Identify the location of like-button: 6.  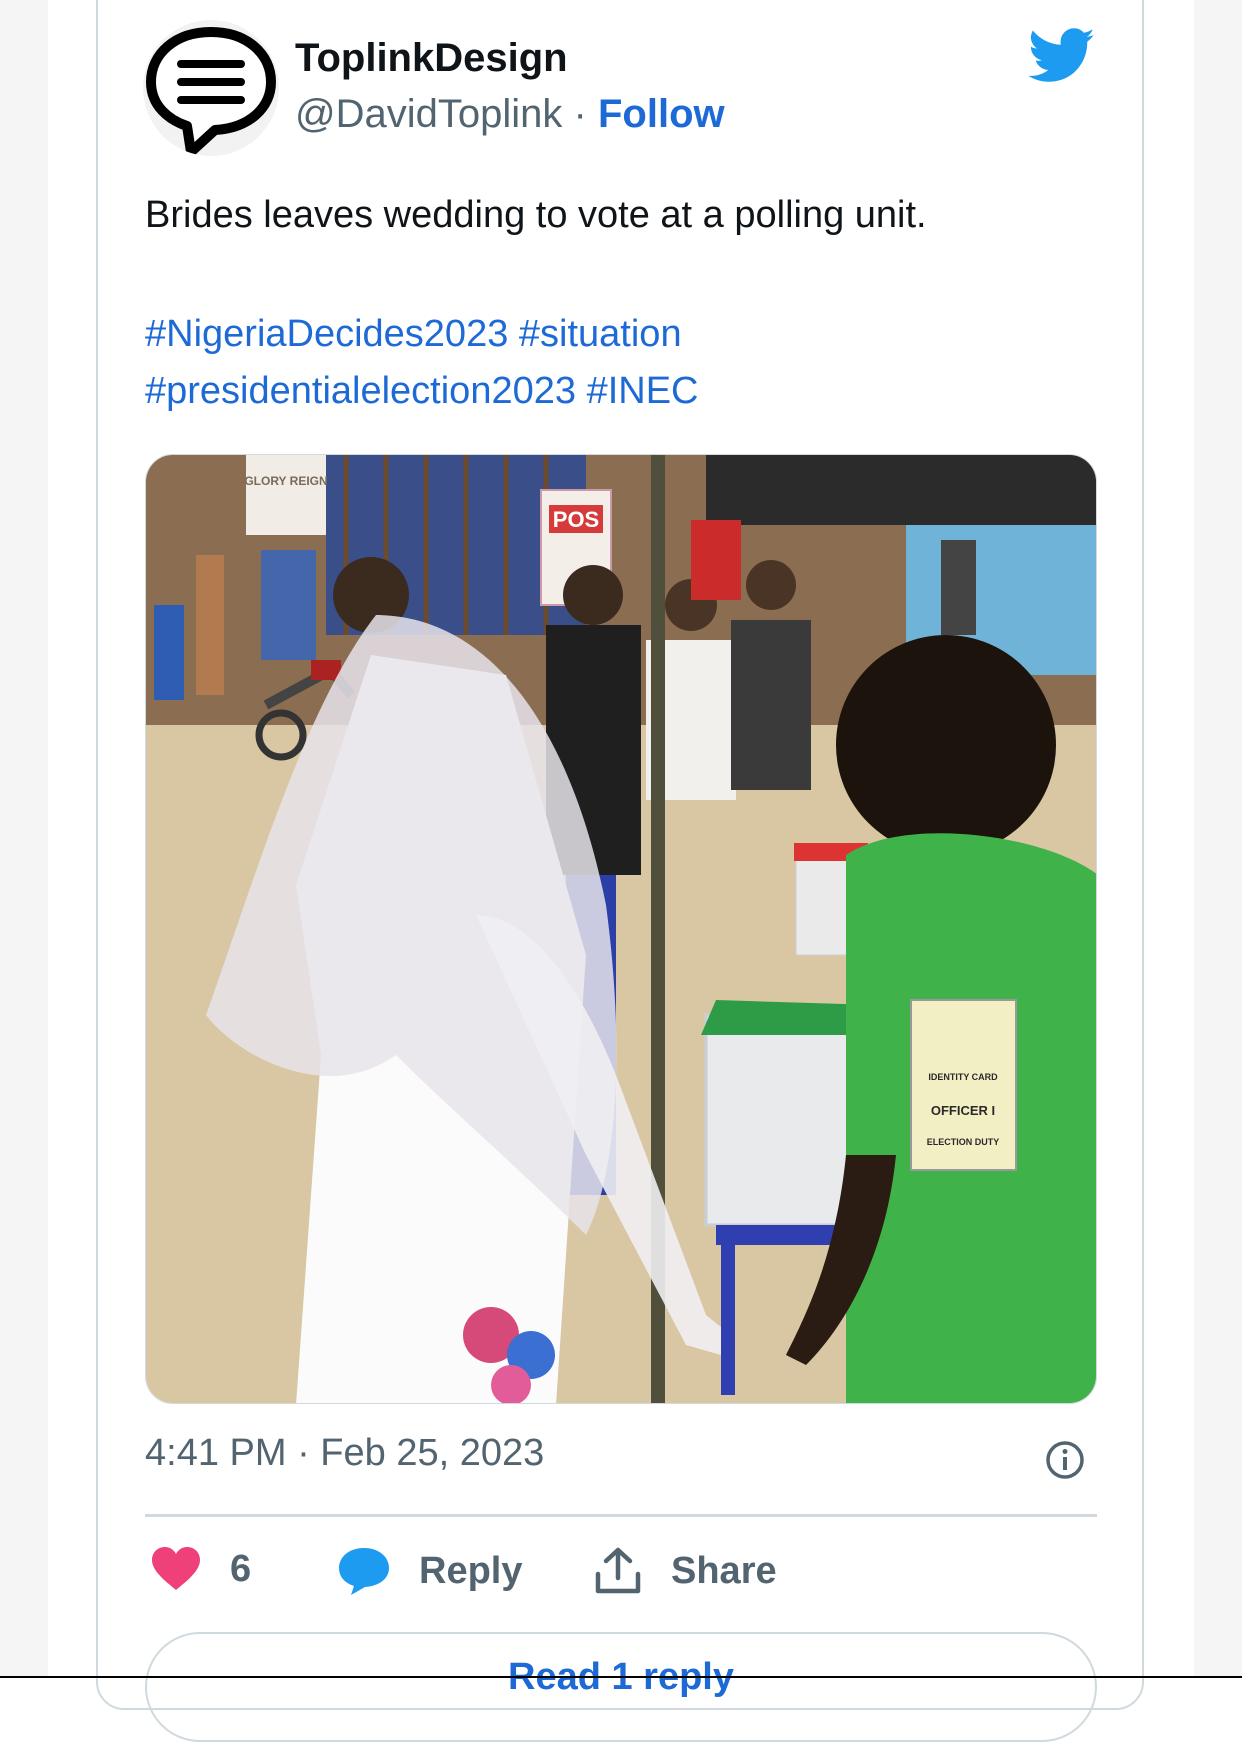
(200, 1569).